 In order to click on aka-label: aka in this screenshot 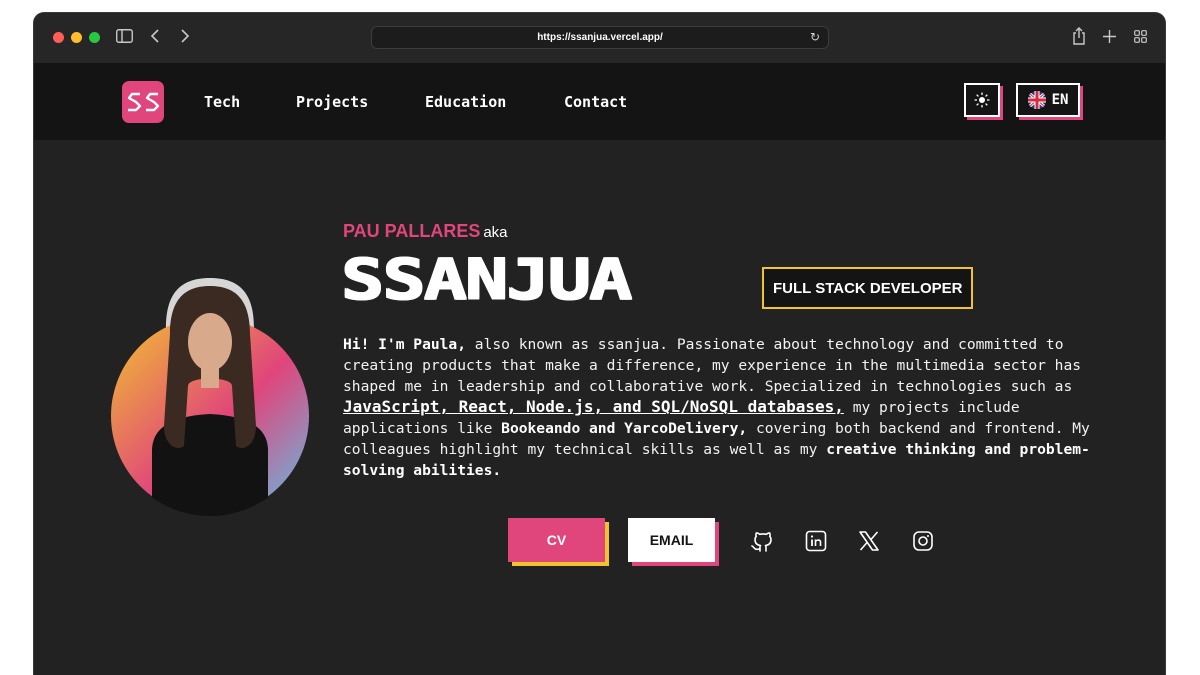, I will do `click(495, 232)`.